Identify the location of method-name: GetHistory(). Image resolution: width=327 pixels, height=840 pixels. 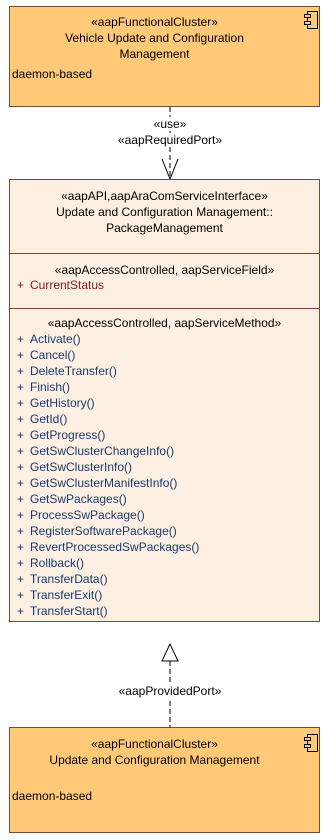
(62, 403).